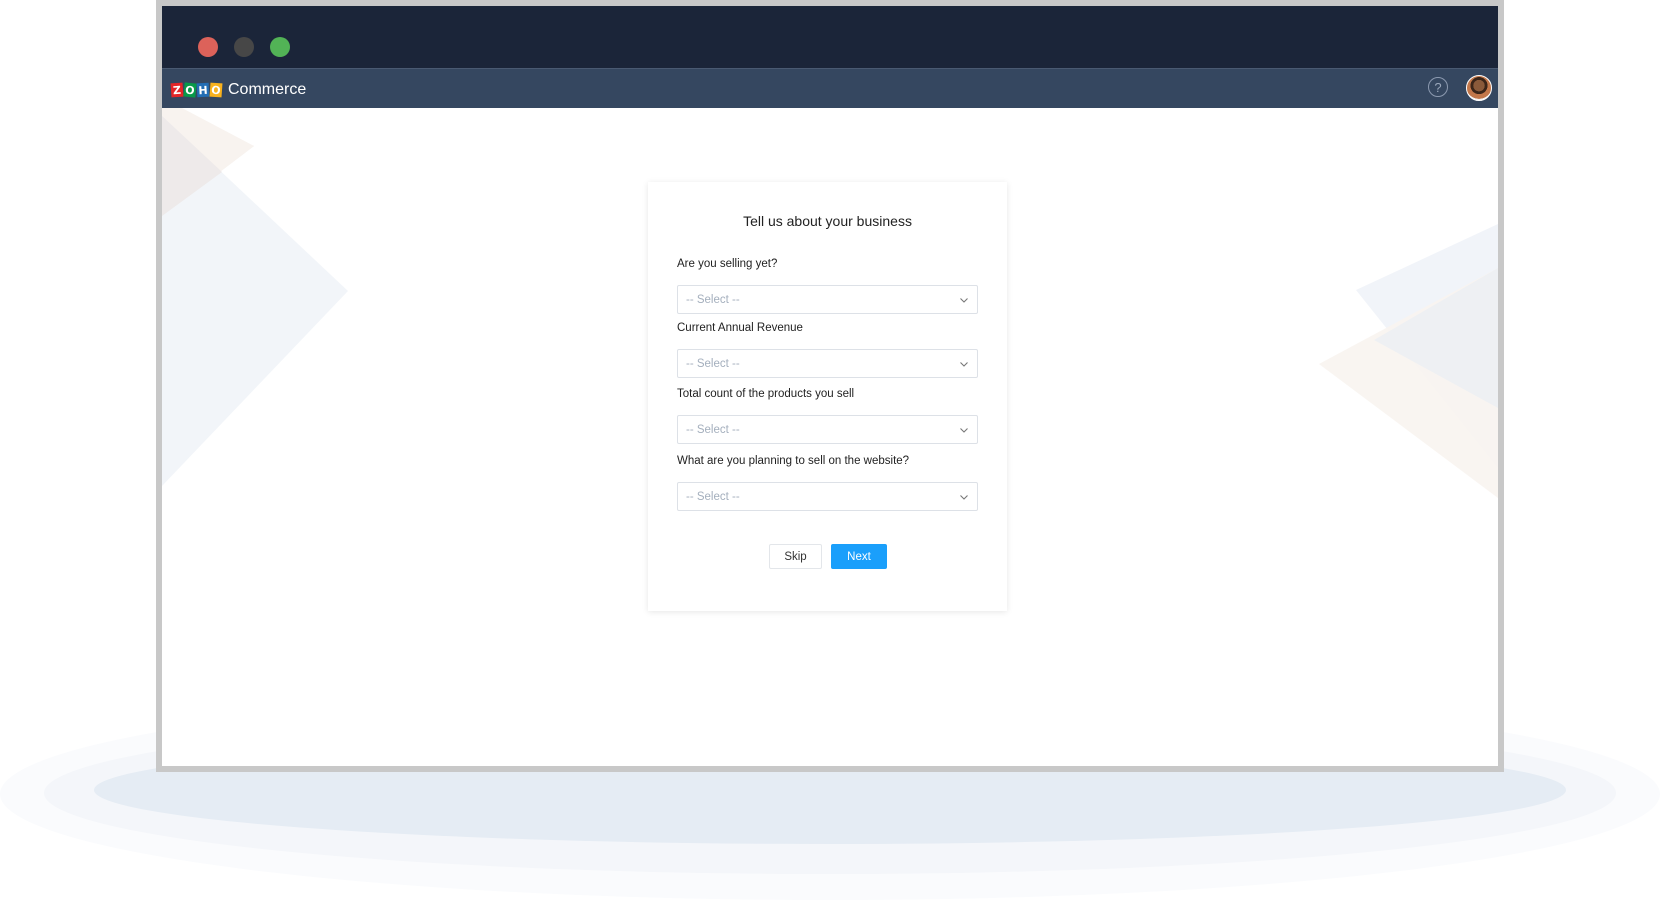  I want to click on window-titlebar, so click(830, 37).